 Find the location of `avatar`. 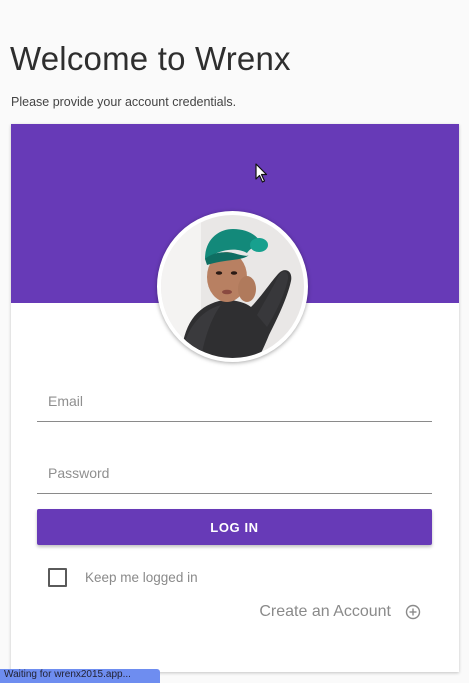

avatar is located at coordinates (232, 286).